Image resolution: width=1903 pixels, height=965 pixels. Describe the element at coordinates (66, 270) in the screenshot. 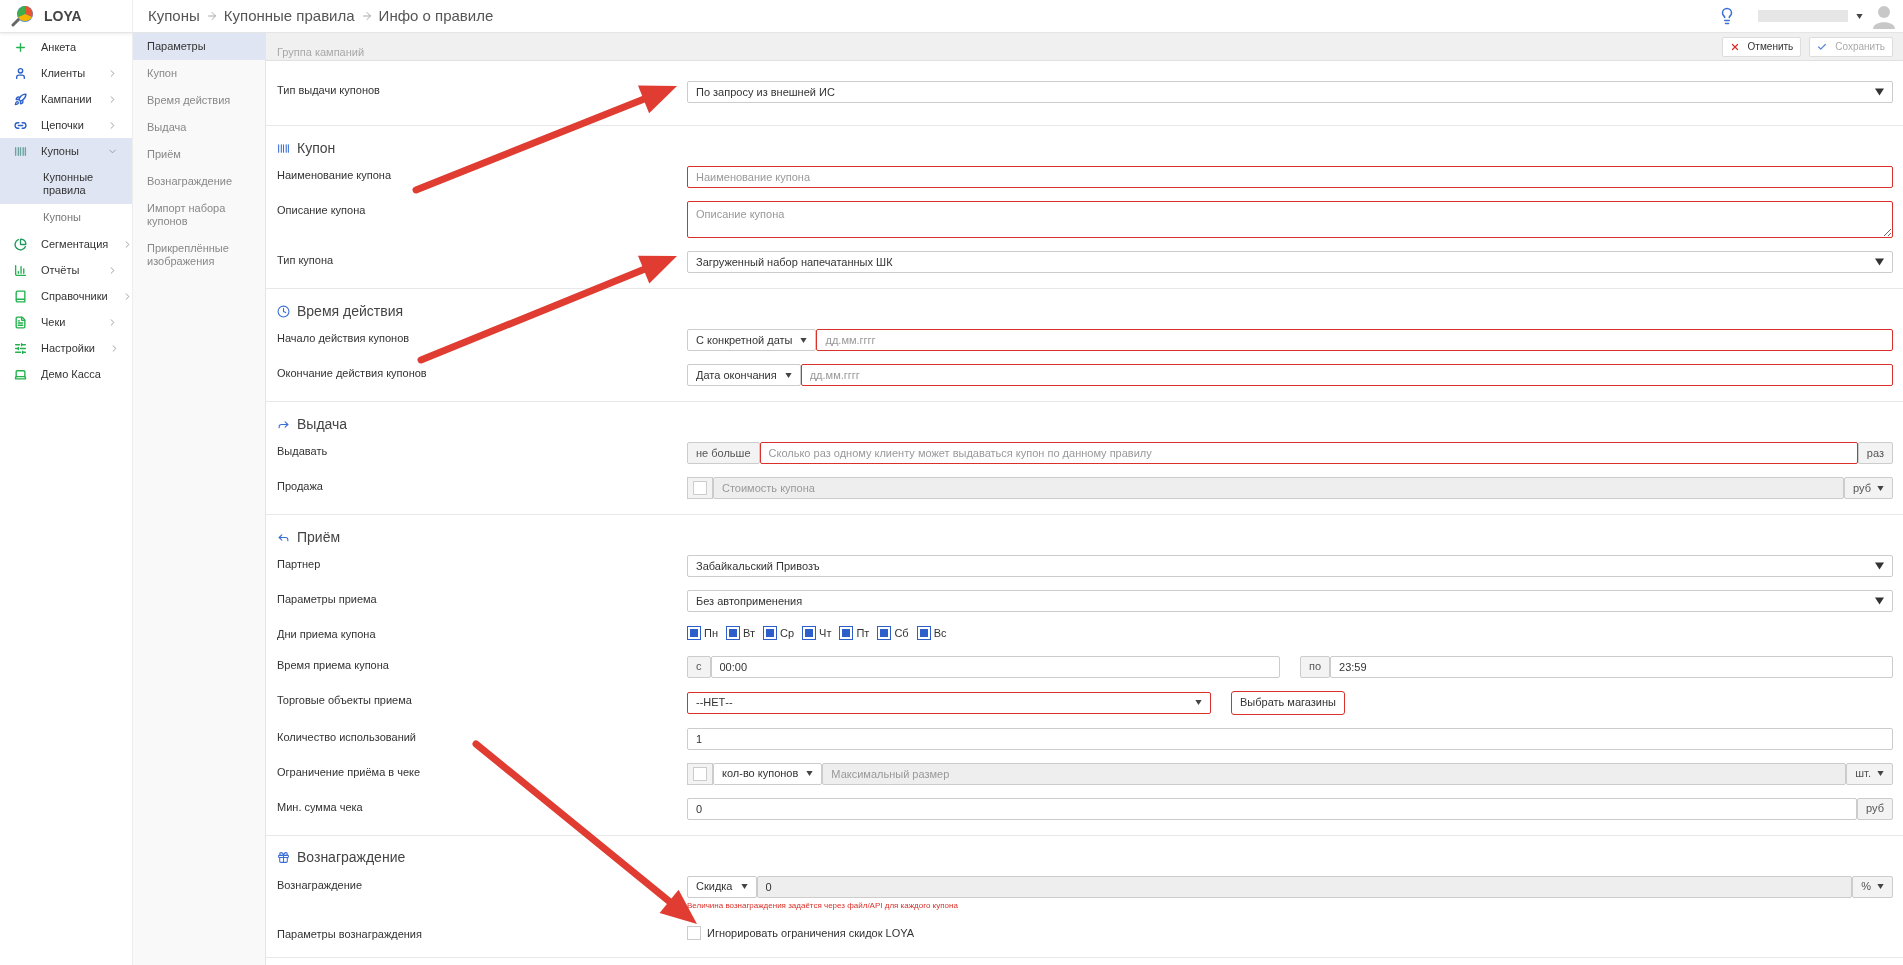

I see `sidebar-item: Отчёты` at that location.